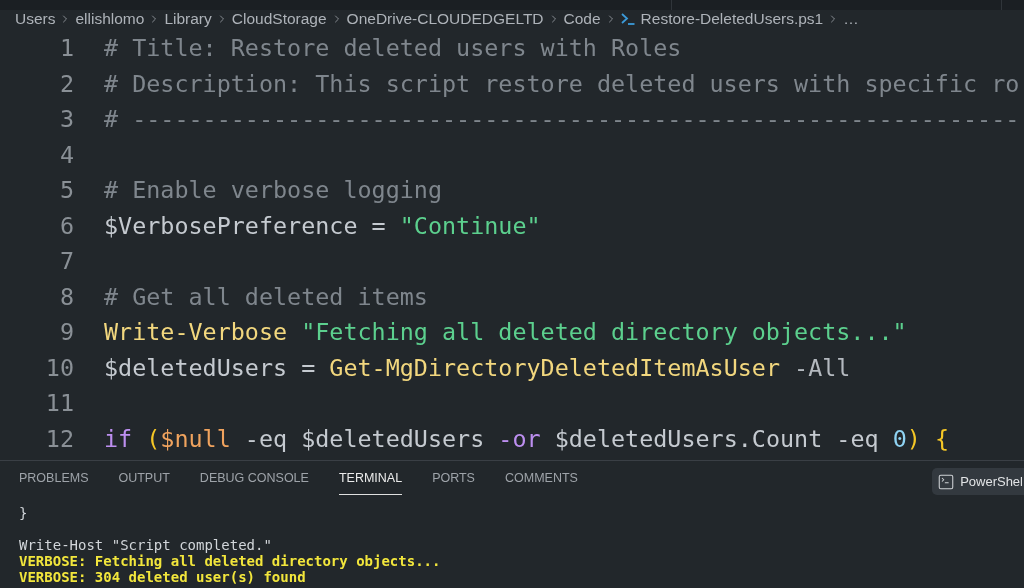 This screenshot has height=588, width=1024. I want to click on panel-tab: COMMENTS, so click(541, 478).